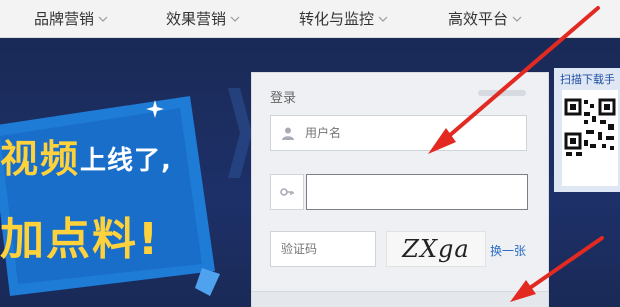 Image resolution: width=620 pixels, height=307 pixels. I want to click on captcha-image: ZXga, so click(436, 249).